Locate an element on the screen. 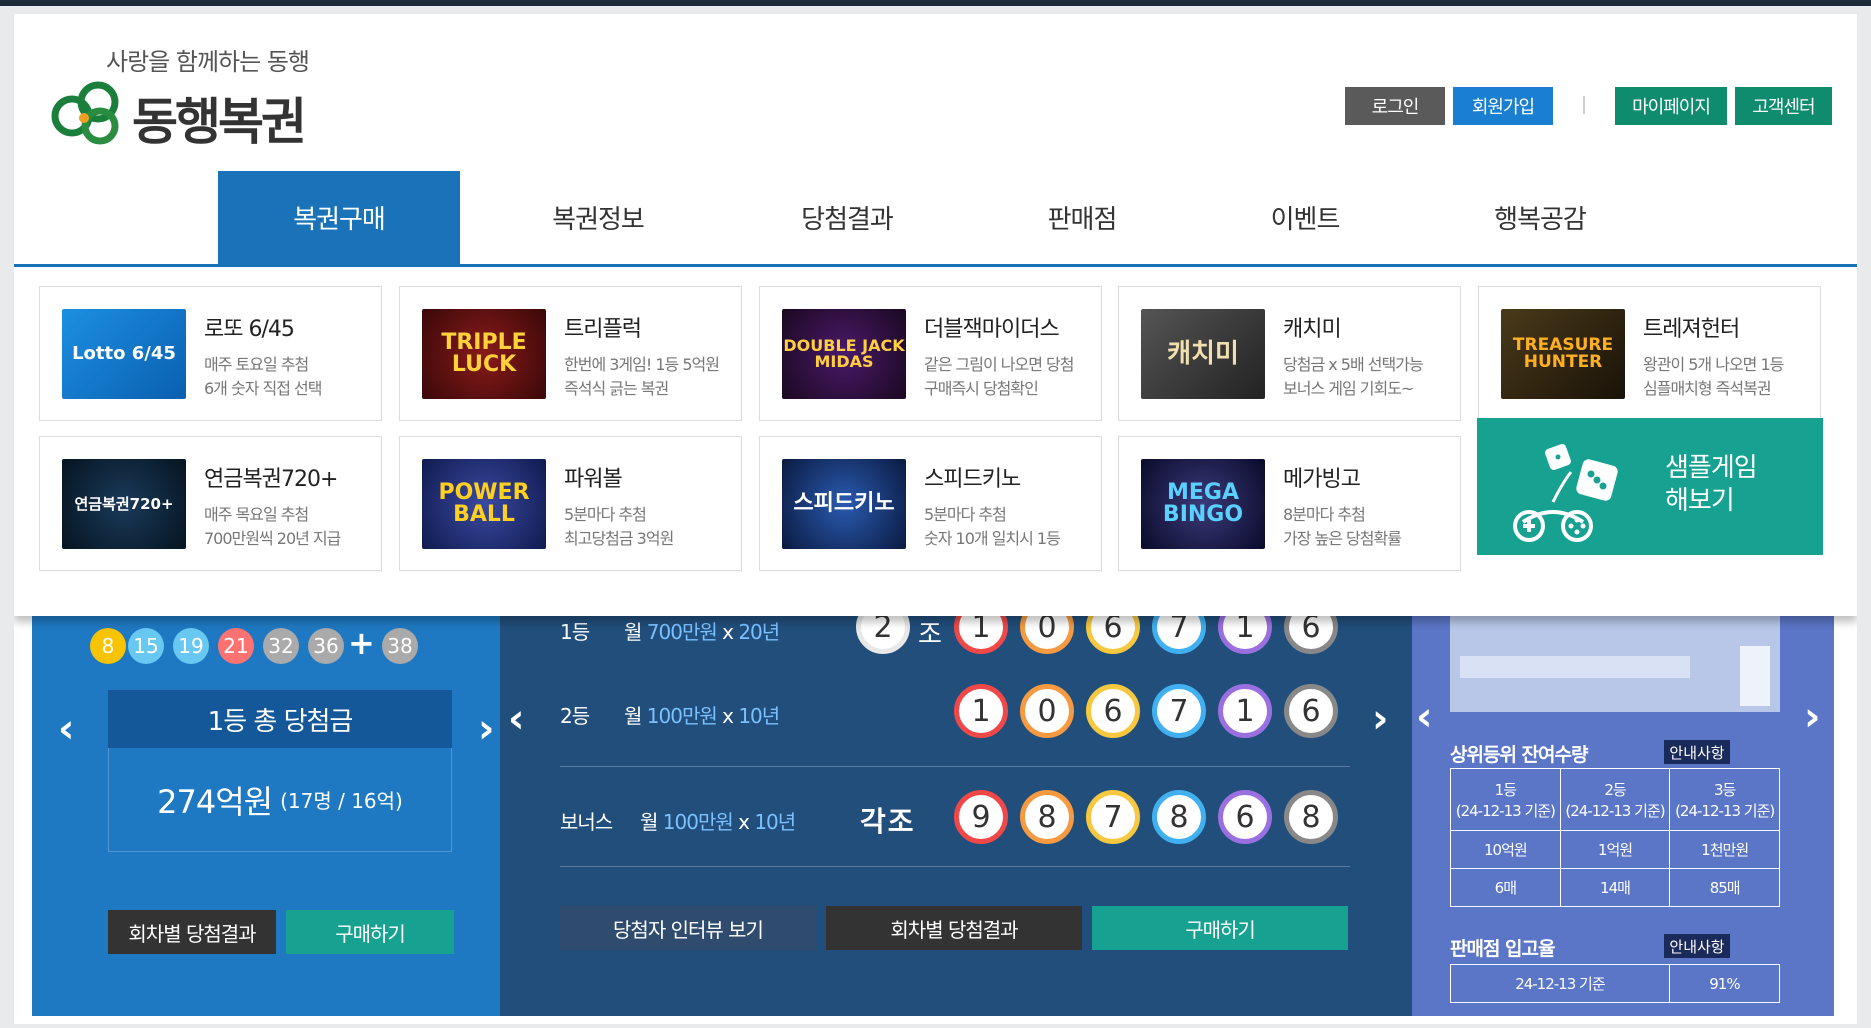  game-card-lotto645: Lotto 6/45 로또 6/45 매주 토요일 추첨 6개 숫자 직접 선택 is located at coordinates (210, 353).